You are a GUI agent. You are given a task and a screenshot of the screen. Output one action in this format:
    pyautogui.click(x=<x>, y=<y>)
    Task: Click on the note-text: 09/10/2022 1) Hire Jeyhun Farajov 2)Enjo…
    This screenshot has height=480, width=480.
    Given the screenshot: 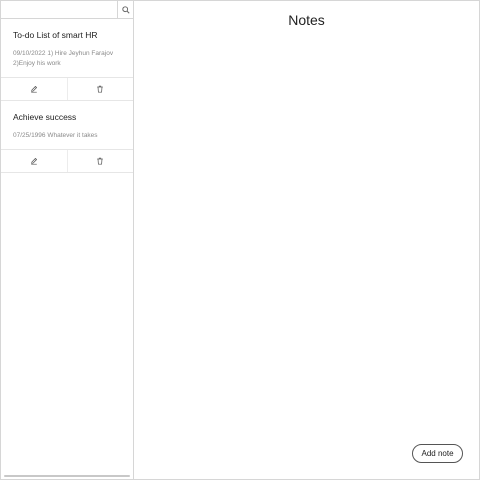 What is the action you would take?
    pyautogui.click(x=63, y=58)
    